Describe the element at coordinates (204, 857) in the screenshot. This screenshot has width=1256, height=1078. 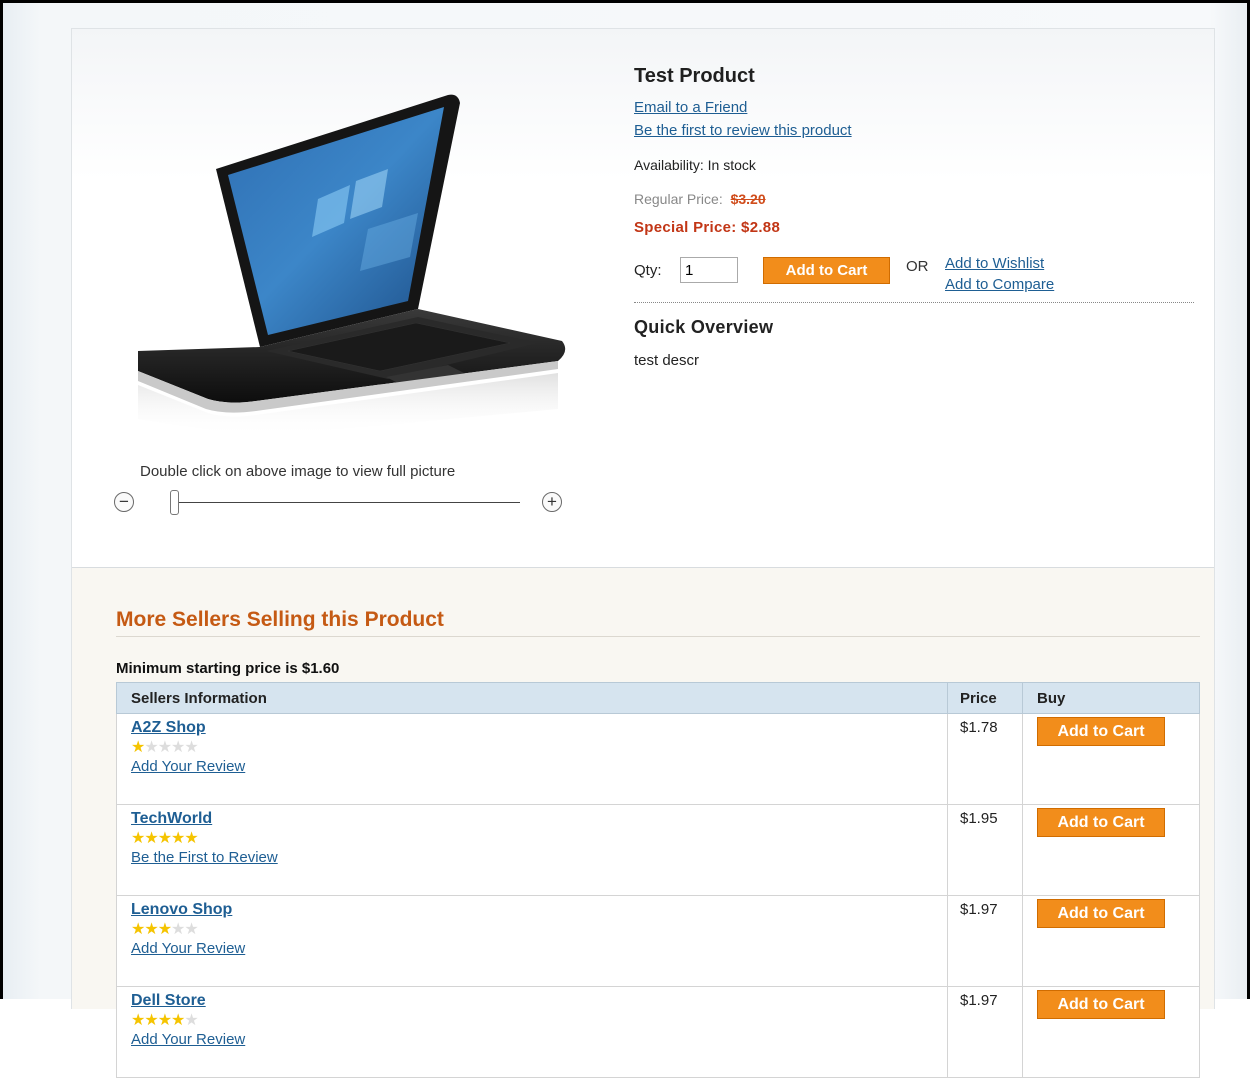
I see `seller-review-link: Be the First to Review` at that location.